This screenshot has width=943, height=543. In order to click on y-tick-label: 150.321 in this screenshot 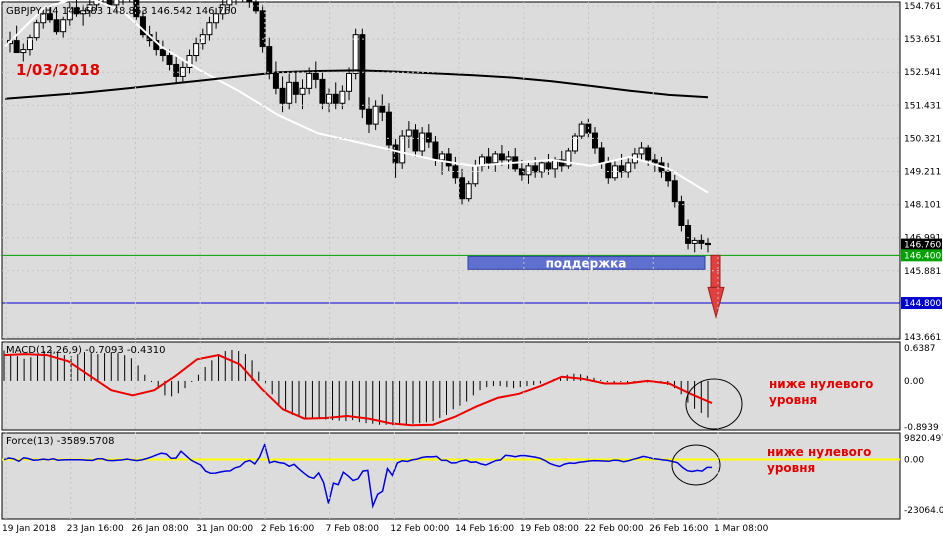, I will do `click(922, 139)`.